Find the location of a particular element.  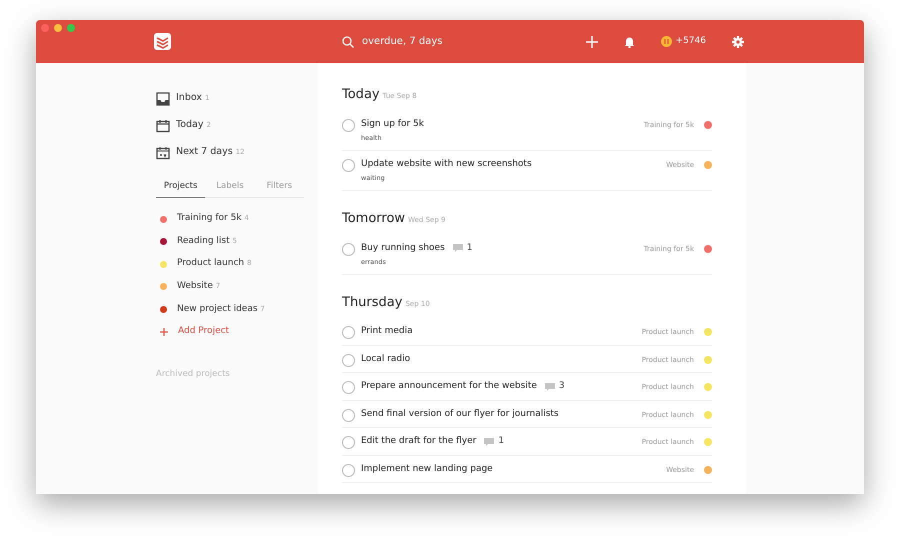

logo-icon is located at coordinates (162, 41).